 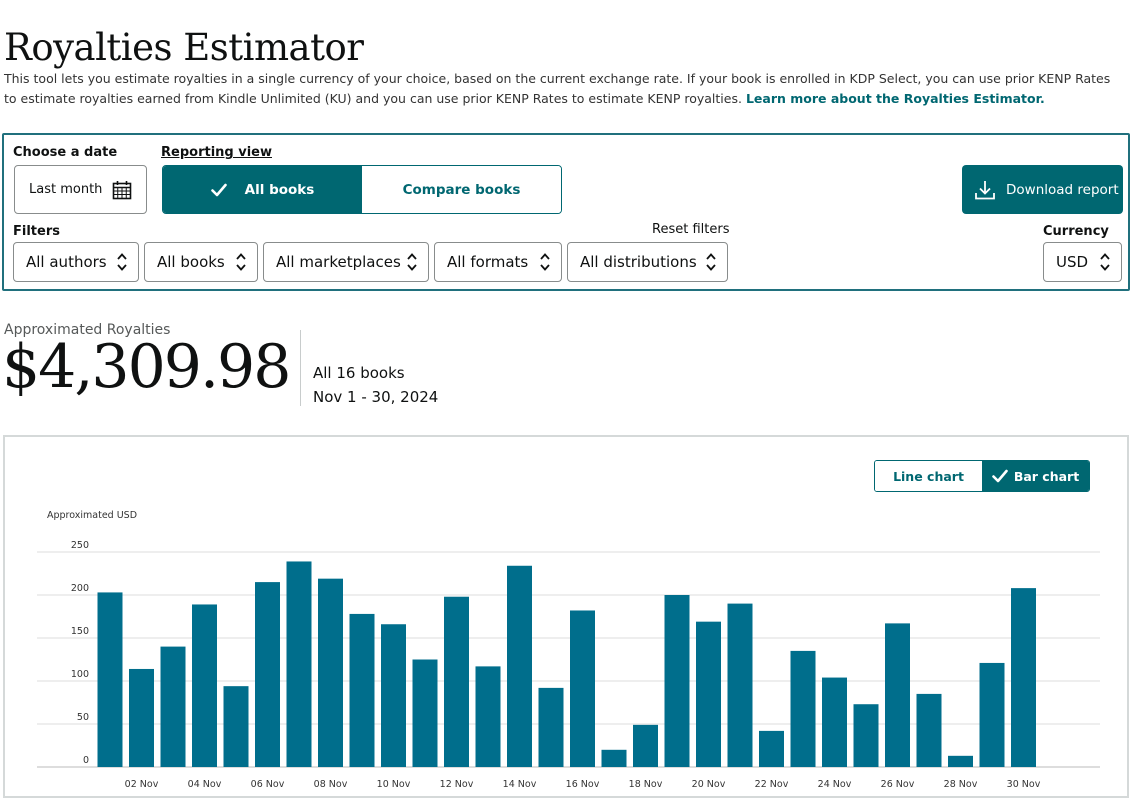 I want to click on date-label: Choose a date, so click(x=65, y=152).